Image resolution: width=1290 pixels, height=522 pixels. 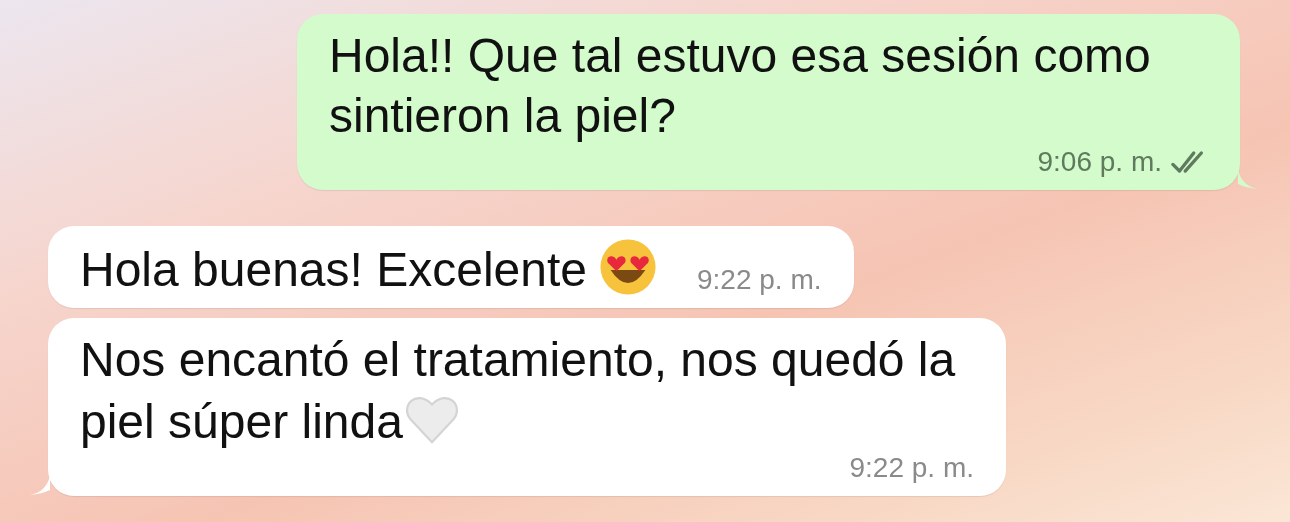 I want to click on message-text: Hola!! Que tal estuvo esa sesión como sintieron la piel?, so click(x=740, y=86).